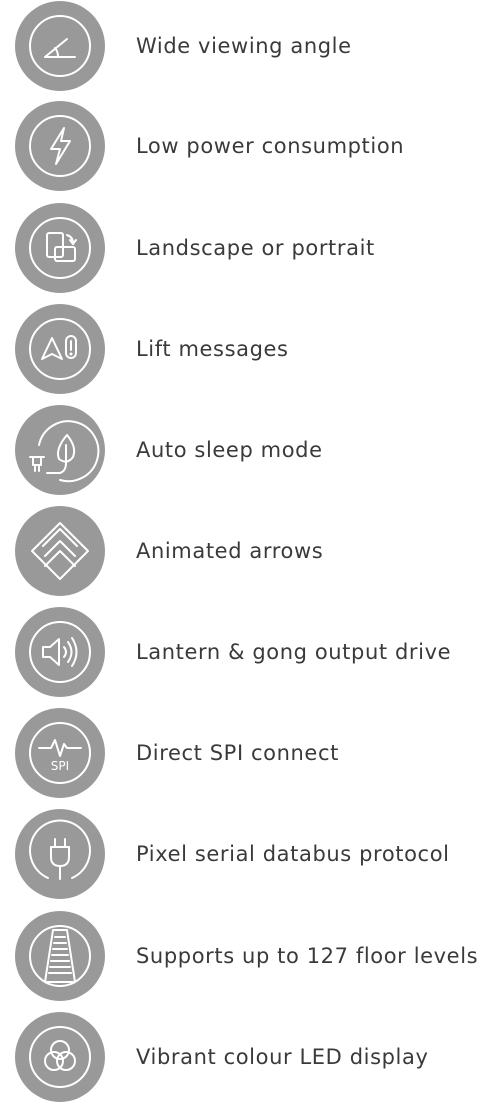 The height and width of the screenshot is (1112, 493). I want to click on spi-pulse-icon: SPI, so click(60, 753).